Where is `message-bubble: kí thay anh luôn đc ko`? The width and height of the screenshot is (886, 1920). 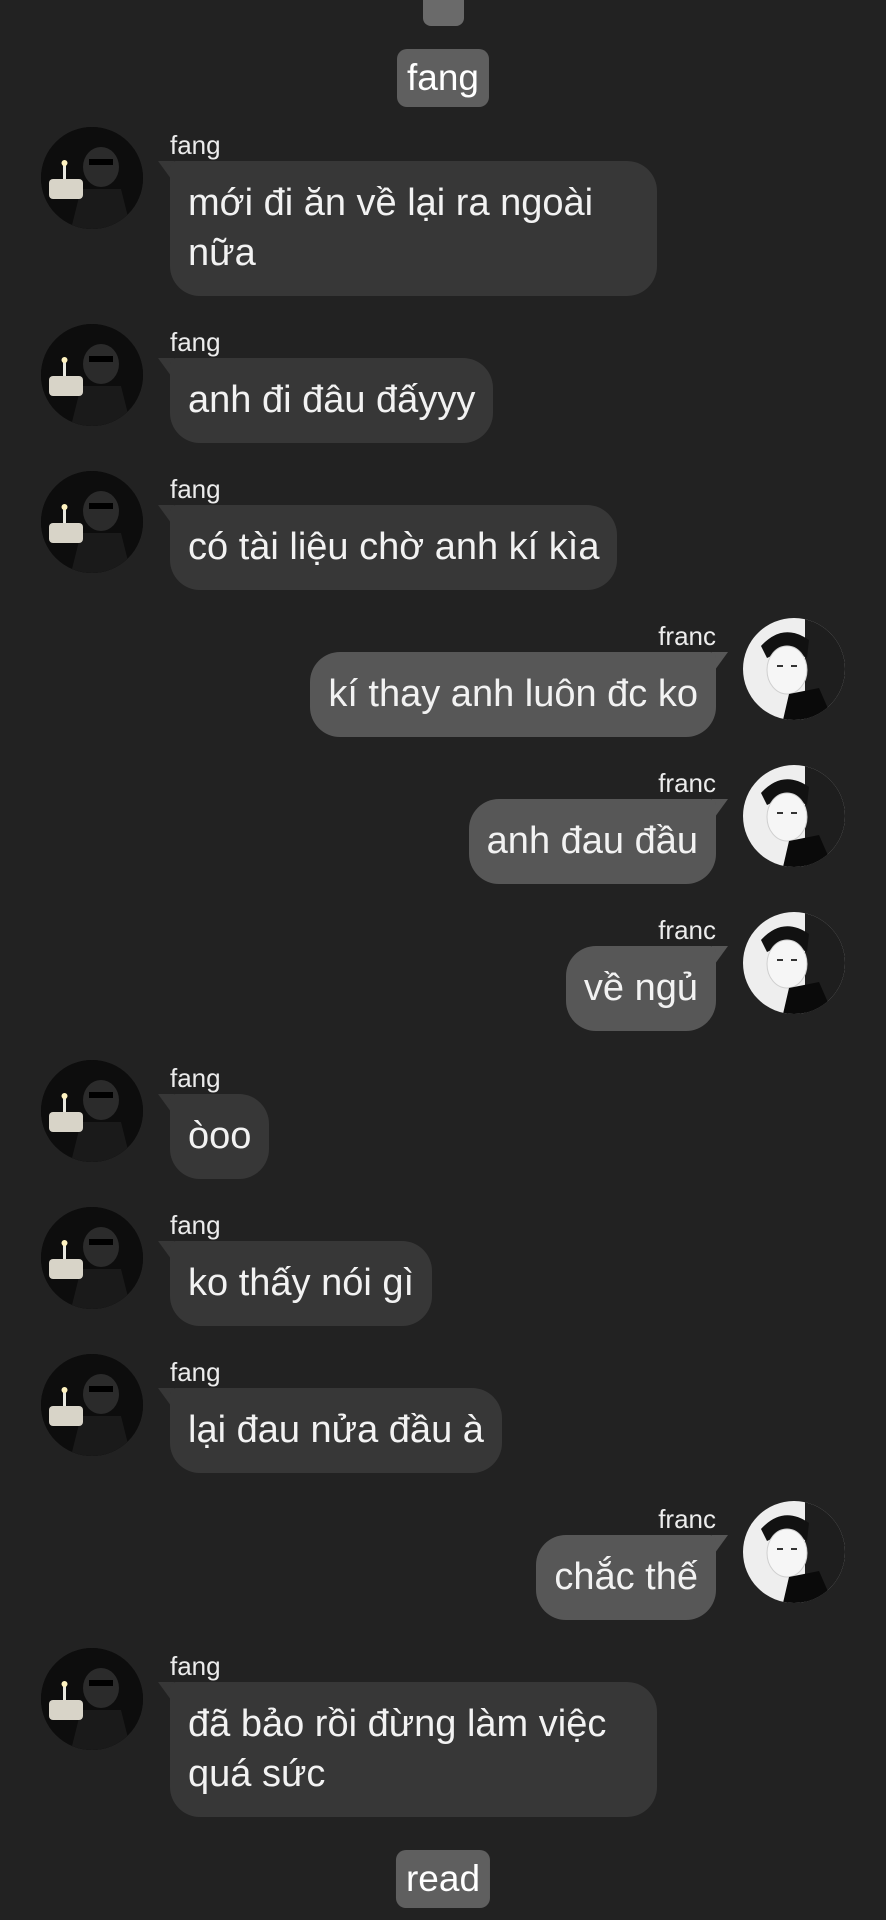
message-bubble: kí thay anh luôn đc ko is located at coordinates (513, 694).